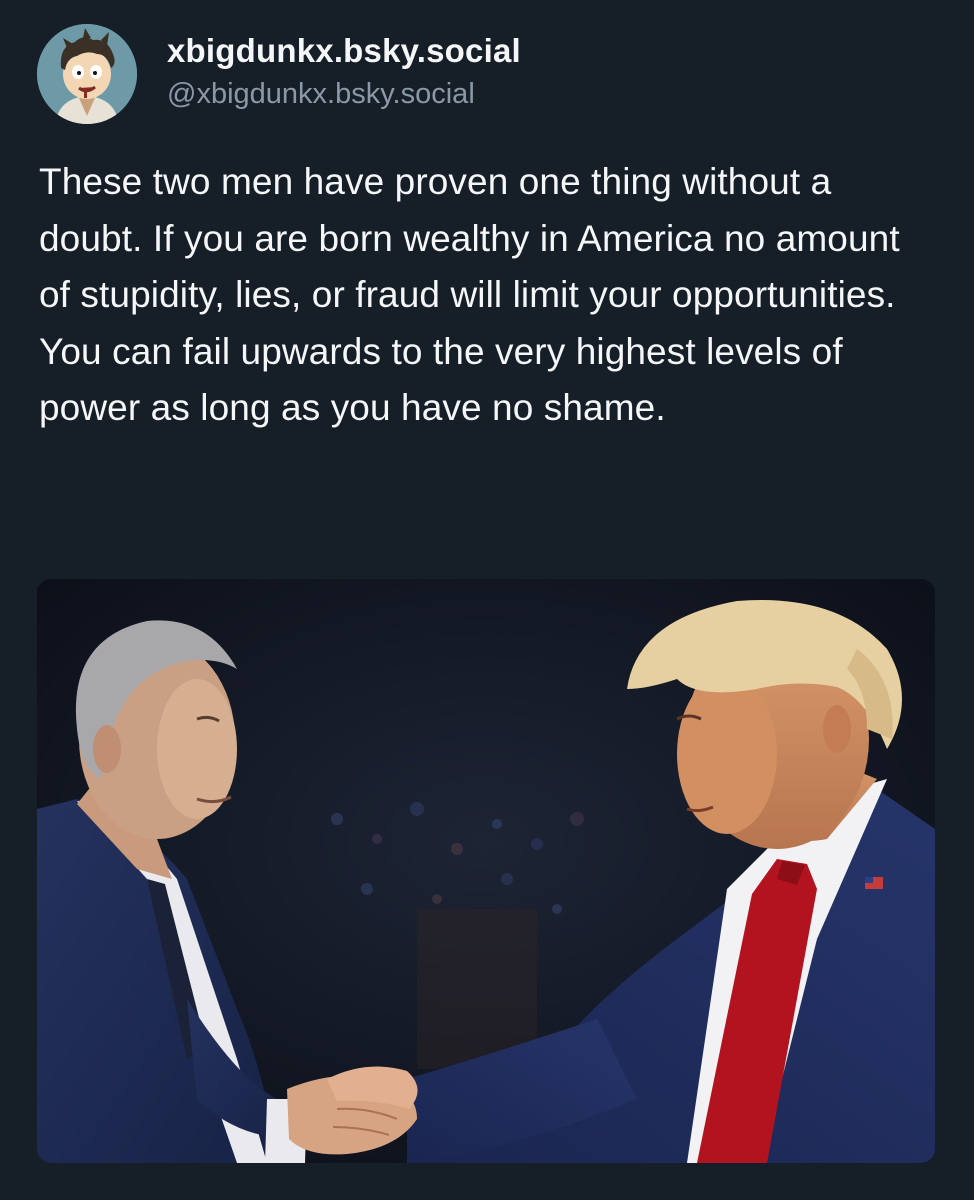 The height and width of the screenshot is (1200, 974). I want to click on author-display-name: xbigdunkx.bsky.social, so click(344, 51).